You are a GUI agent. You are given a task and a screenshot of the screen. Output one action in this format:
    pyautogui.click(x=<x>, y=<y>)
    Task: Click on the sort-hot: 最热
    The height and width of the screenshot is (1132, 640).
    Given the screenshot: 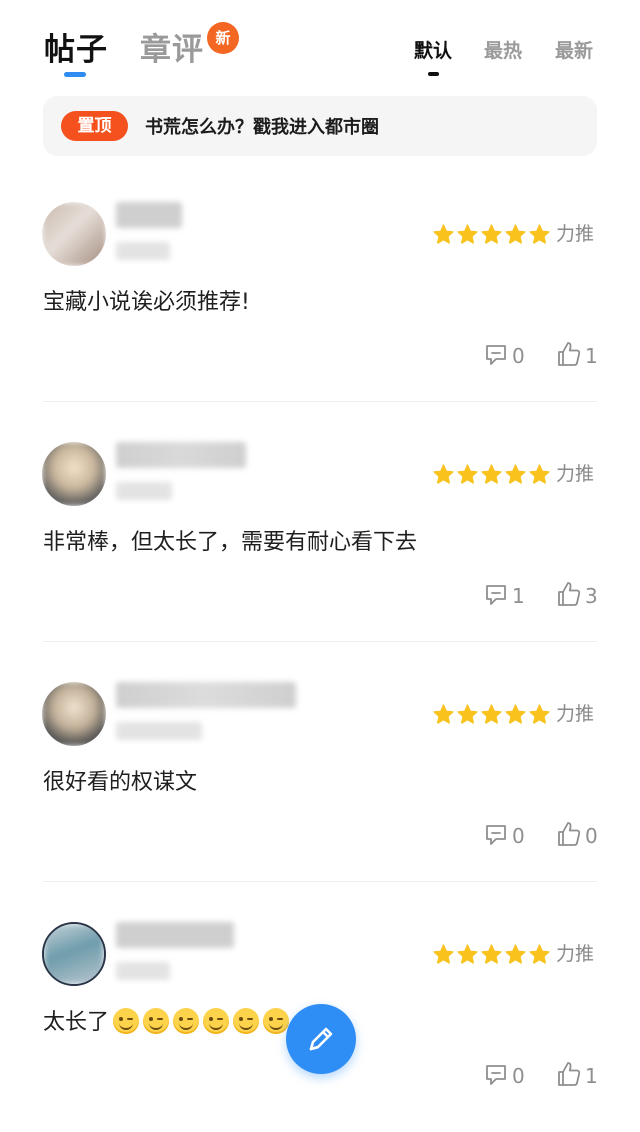 What is the action you would take?
    pyautogui.click(x=503, y=49)
    